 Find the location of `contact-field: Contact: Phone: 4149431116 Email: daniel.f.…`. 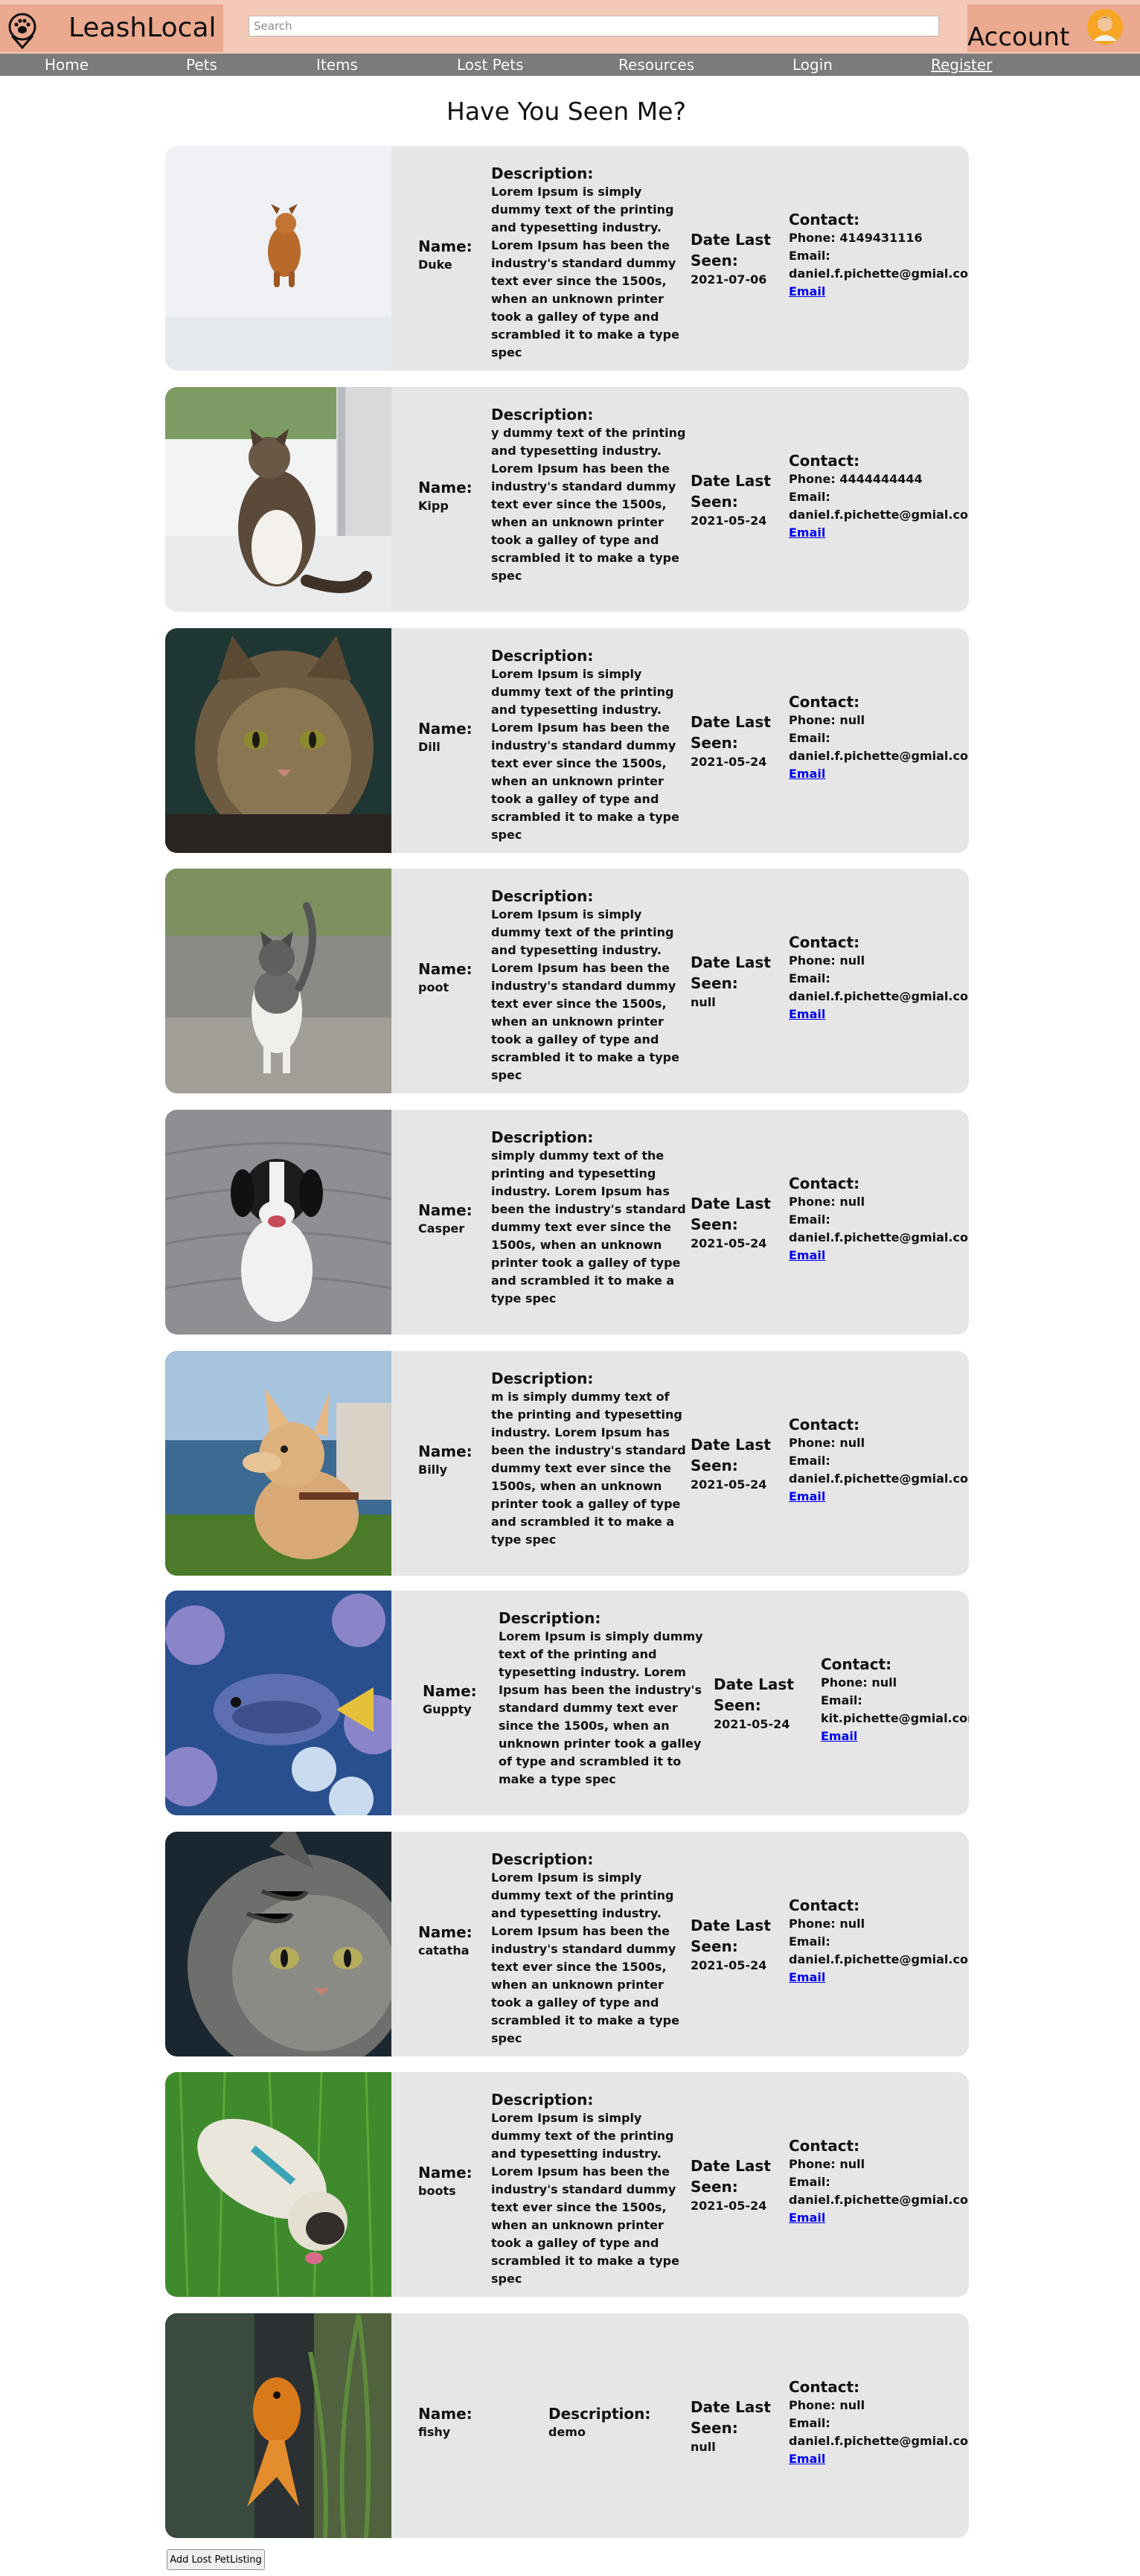

contact-field: Contact: Phone: 4149431116 Email: daniel.f.… is located at coordinates (879, 255).